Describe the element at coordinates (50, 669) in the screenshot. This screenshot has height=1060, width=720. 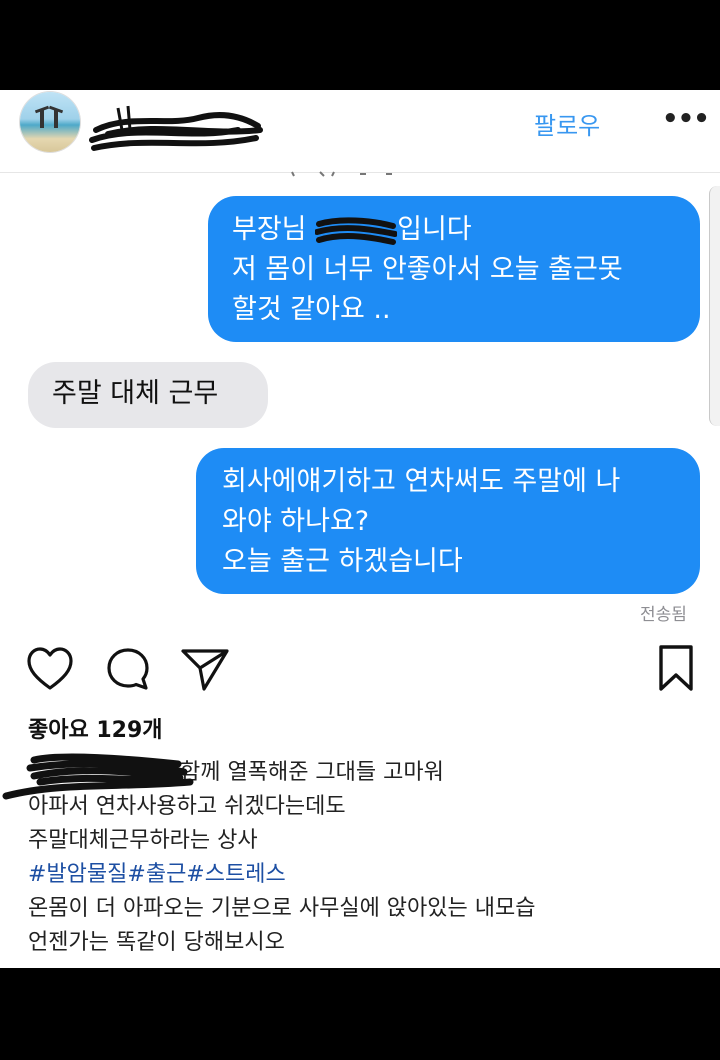
I see `heart-icon` at that location.